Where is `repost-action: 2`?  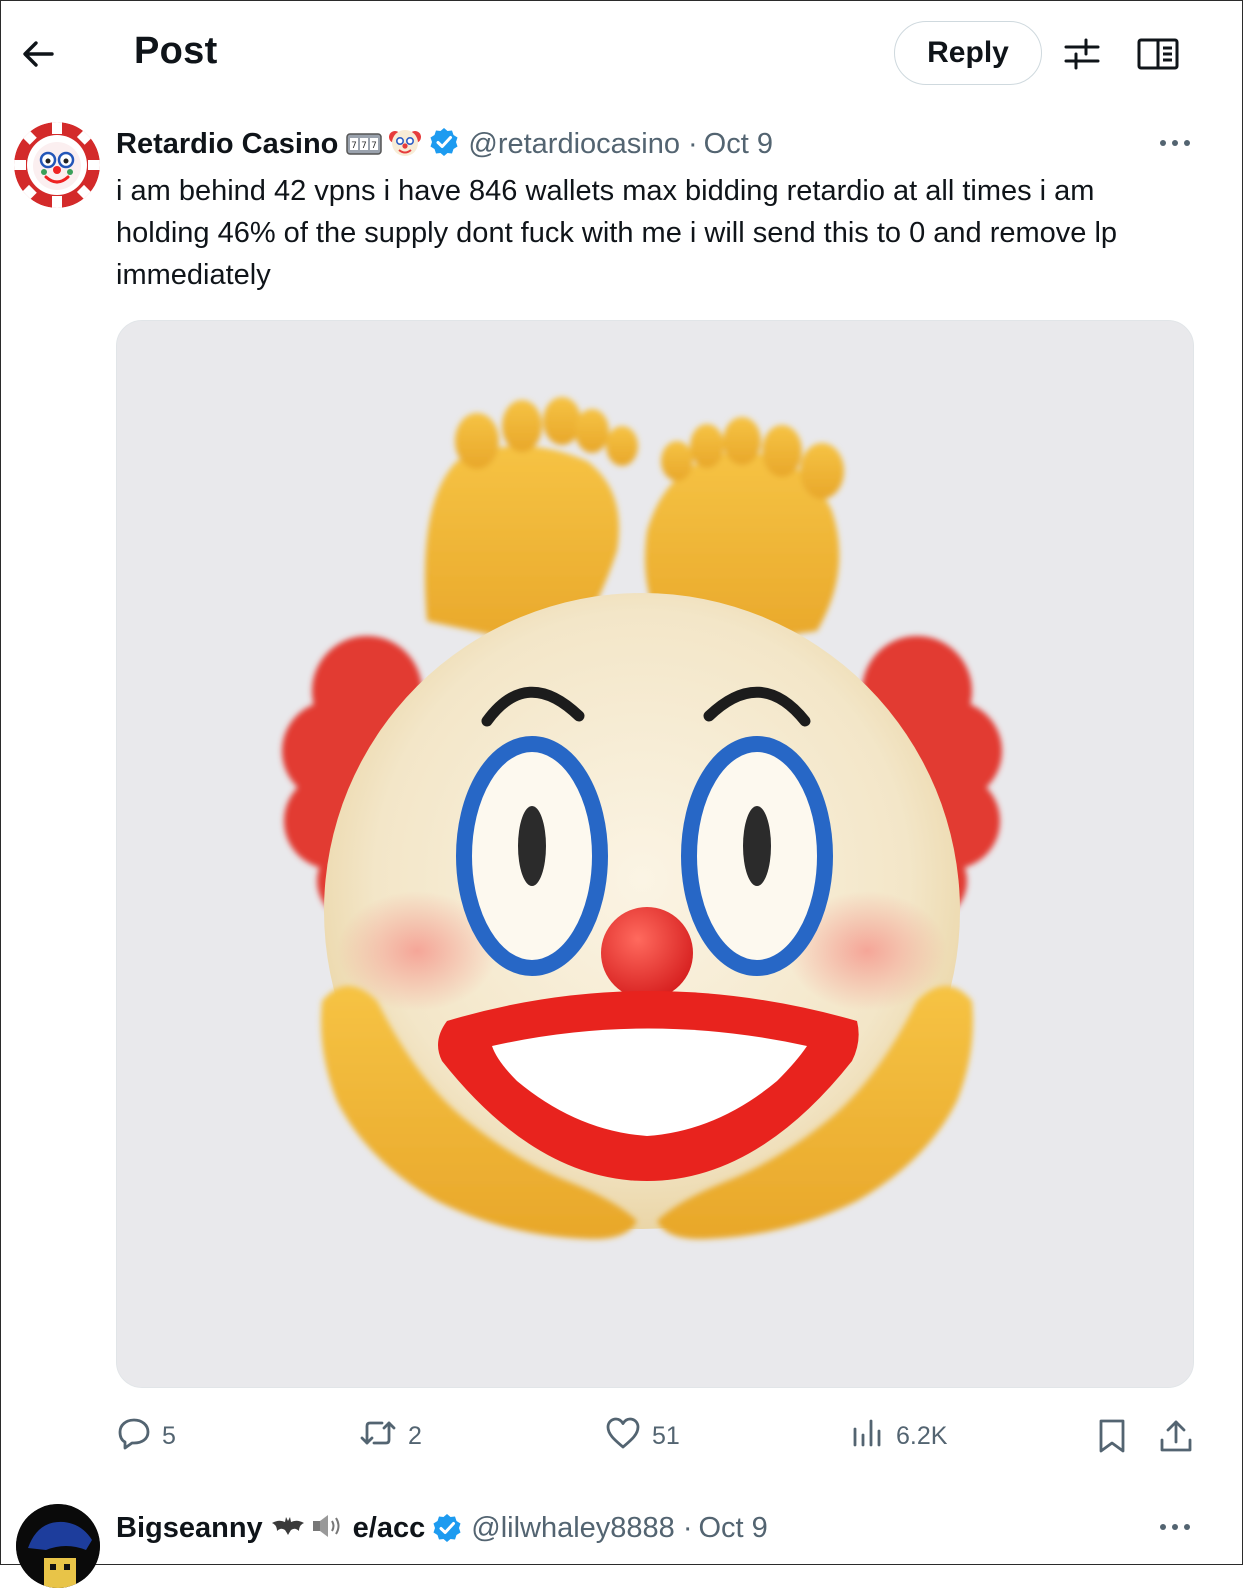
repost-action: 2 is located at coordinates (390, 1436).